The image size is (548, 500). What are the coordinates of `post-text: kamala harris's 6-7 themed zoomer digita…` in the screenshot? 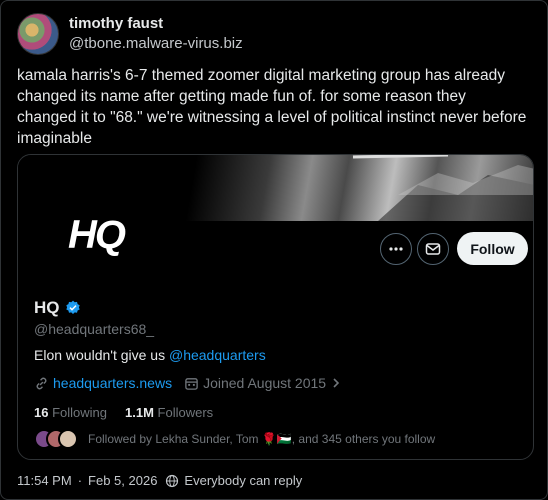 It's located at (272, 107).